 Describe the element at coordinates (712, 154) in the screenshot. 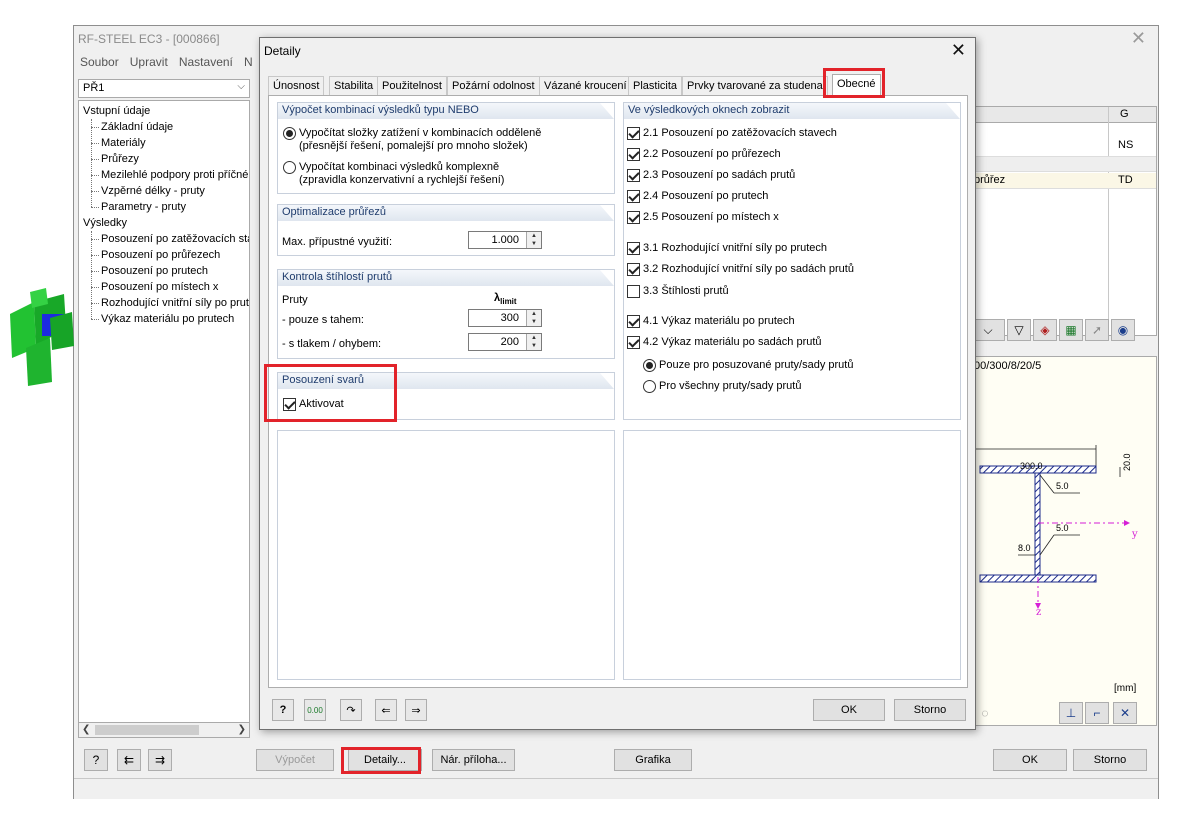

I see `display-2-2-label: 2.2 Posouzení po průřezech` at that location.